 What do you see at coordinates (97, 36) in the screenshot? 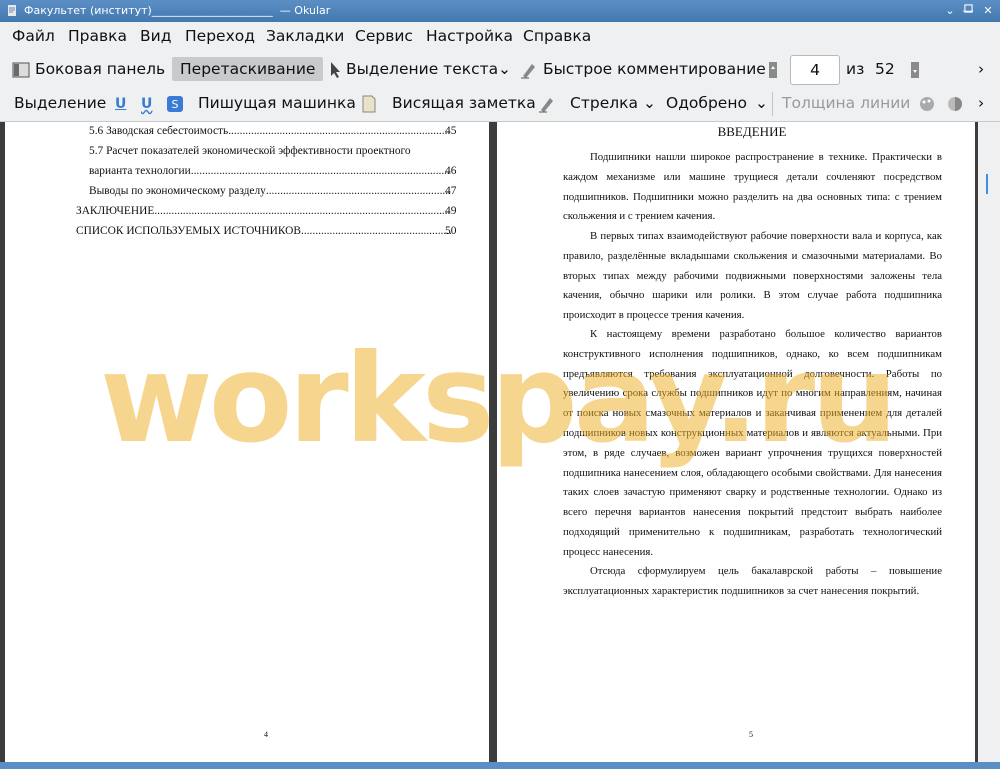
I see `menu-edit: Правка` at bounding box center [97, 36].